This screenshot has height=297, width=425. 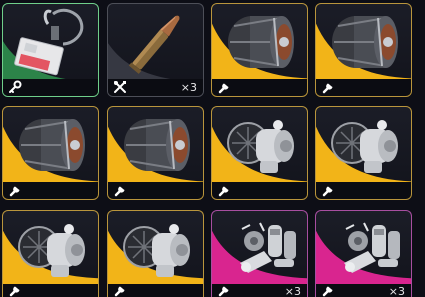 What do you see at coordinates (15, 86) in the screenshot?
I see `key-icon` at bounding box center [15, 86].